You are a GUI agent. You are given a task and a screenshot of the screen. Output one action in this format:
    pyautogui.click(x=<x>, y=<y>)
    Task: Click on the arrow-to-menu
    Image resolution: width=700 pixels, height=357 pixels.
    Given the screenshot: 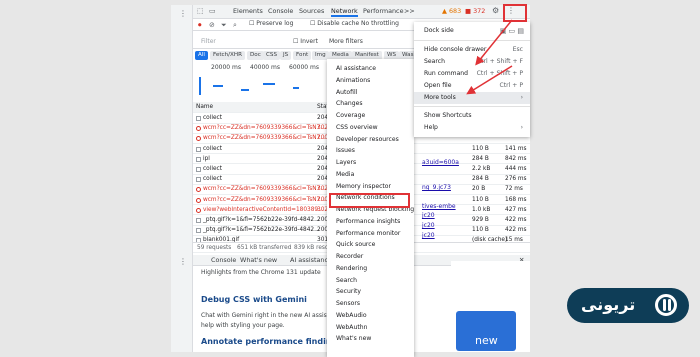 What is the action you would take?
    pyautogui.click(x=494, y=42)
    